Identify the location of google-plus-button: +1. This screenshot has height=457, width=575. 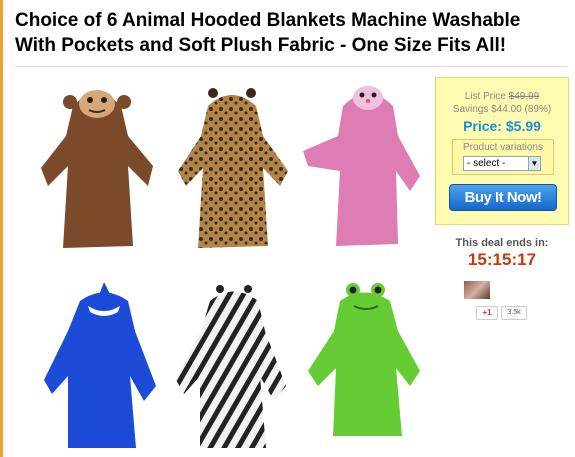
(487, 313).